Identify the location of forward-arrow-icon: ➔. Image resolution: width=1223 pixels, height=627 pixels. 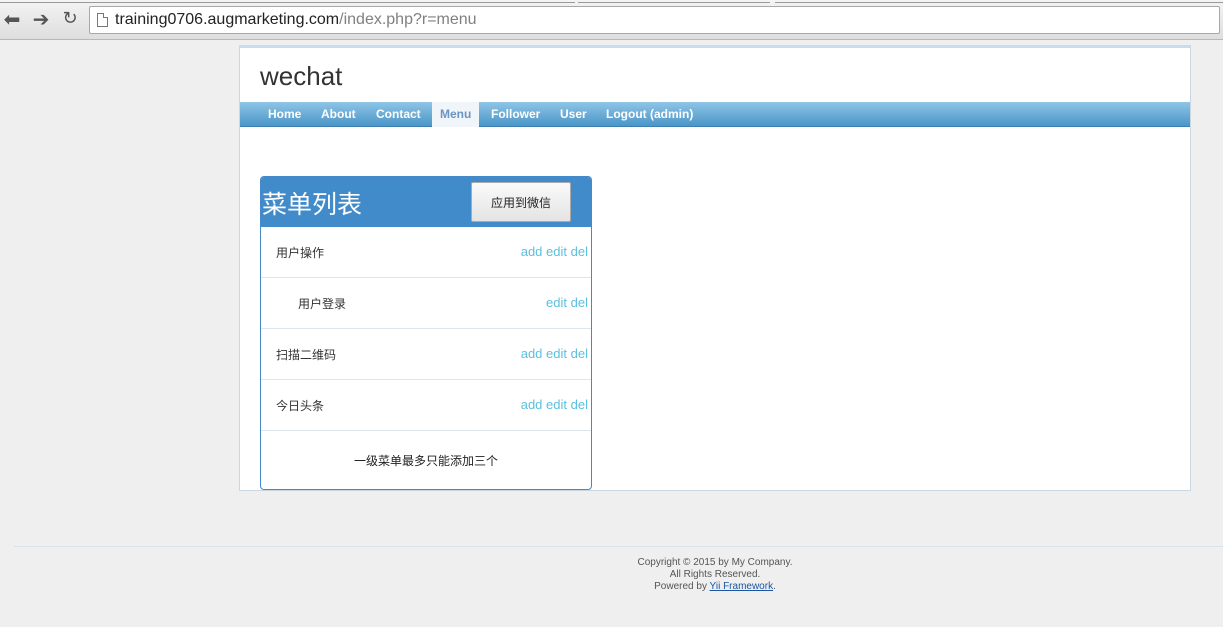
(41, 19).